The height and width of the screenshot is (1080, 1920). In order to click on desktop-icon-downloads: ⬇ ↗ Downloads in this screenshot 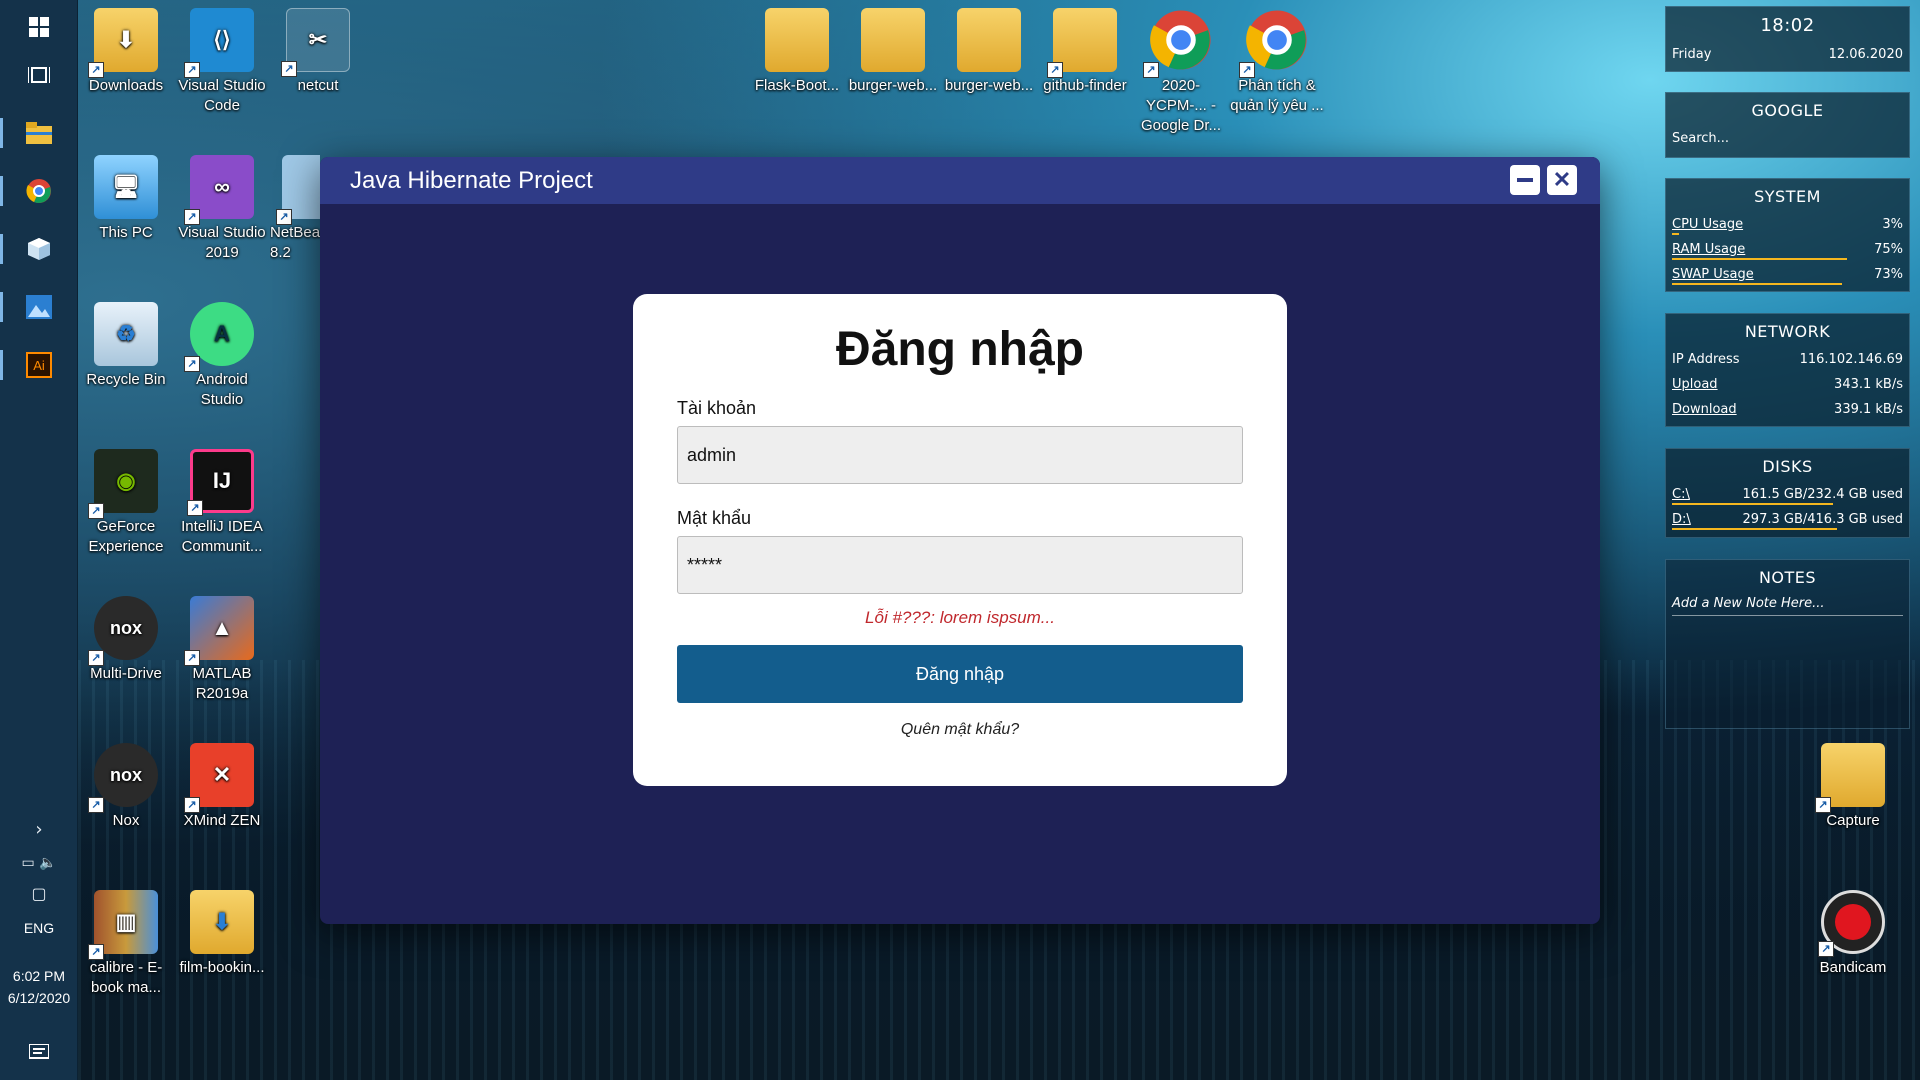, I will do `click(126, 48)`.